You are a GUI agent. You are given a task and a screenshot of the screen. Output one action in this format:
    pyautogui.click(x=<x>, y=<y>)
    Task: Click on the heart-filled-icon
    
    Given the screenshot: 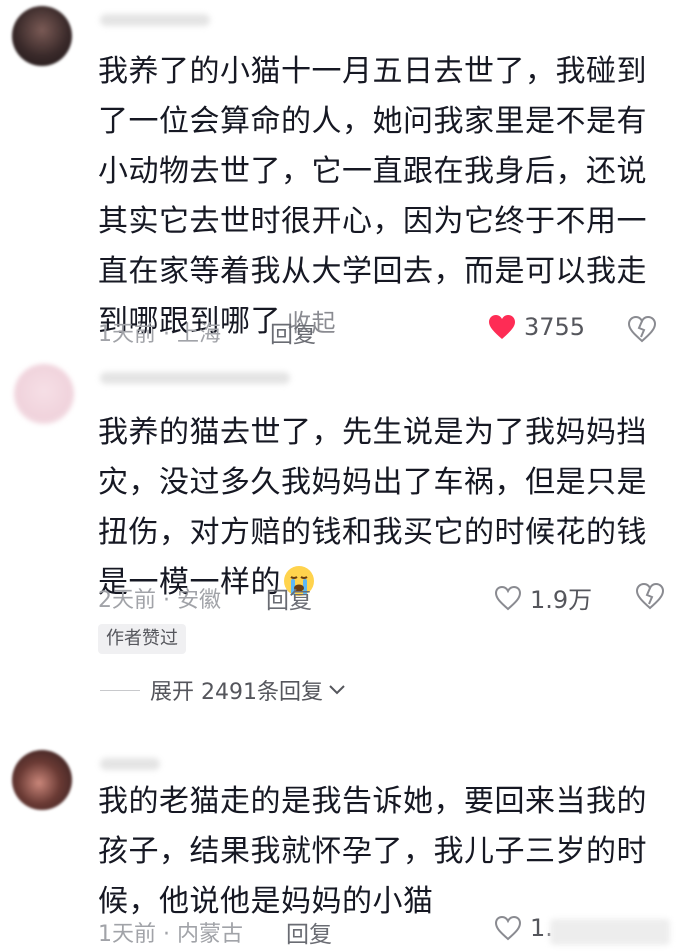 What is the action you would take?
    pyautogui.click(x=502, y=327)
    